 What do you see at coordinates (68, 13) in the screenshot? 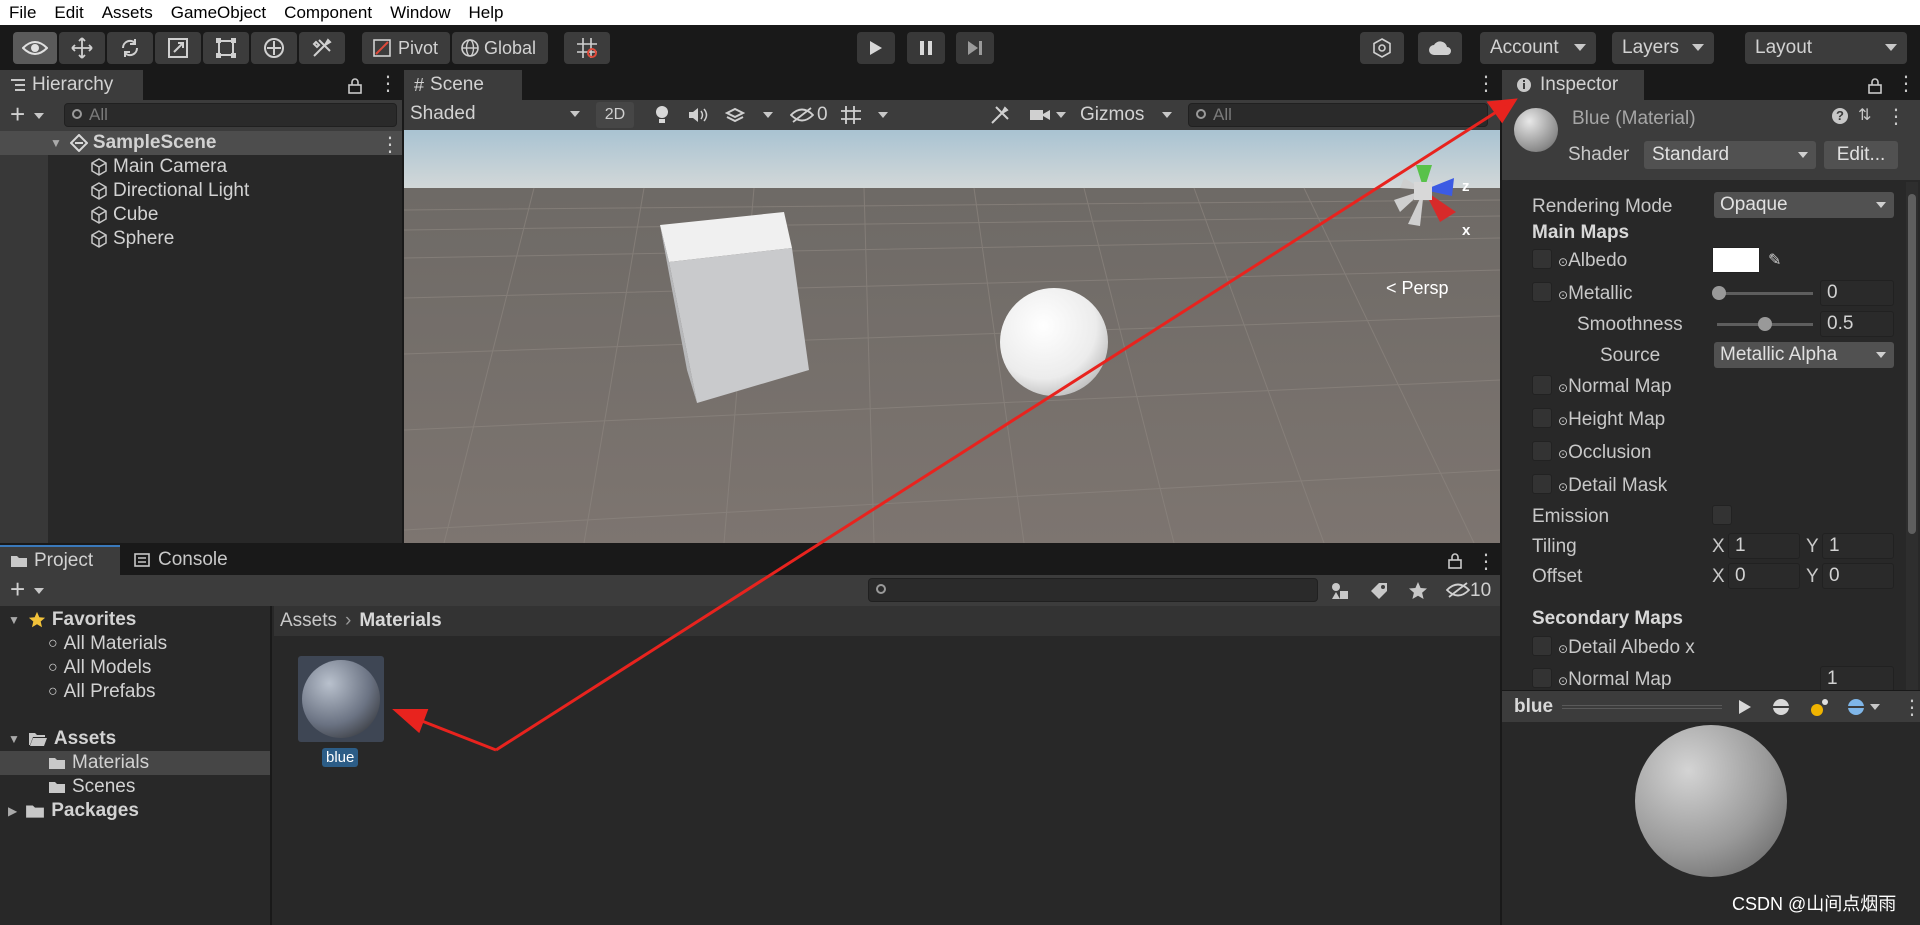
I see `menu-edit: Edit` at bounding box center [68, 13].